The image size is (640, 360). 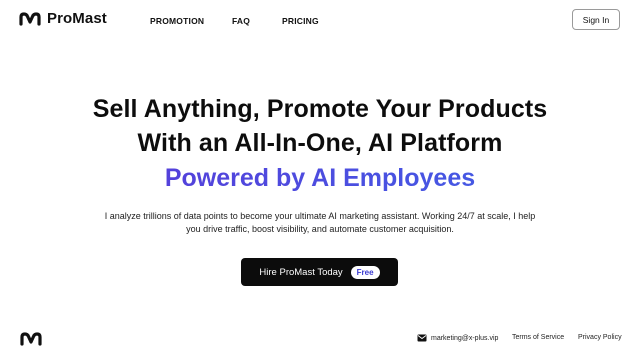 I want to click on footer-logo-icon, so click(x=31, y=339).